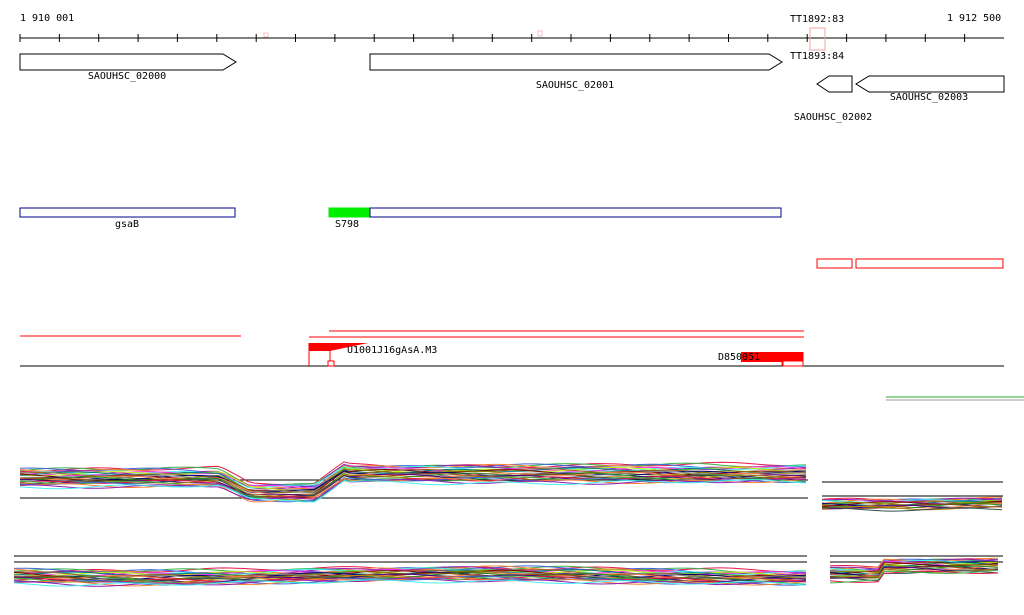 This screenshot has width=1024, height=615. What do you see at coordinates (974, 18) in the screenshot?
I see `ruler-end-label: 1 912 500` at bounding box center [974, 18].